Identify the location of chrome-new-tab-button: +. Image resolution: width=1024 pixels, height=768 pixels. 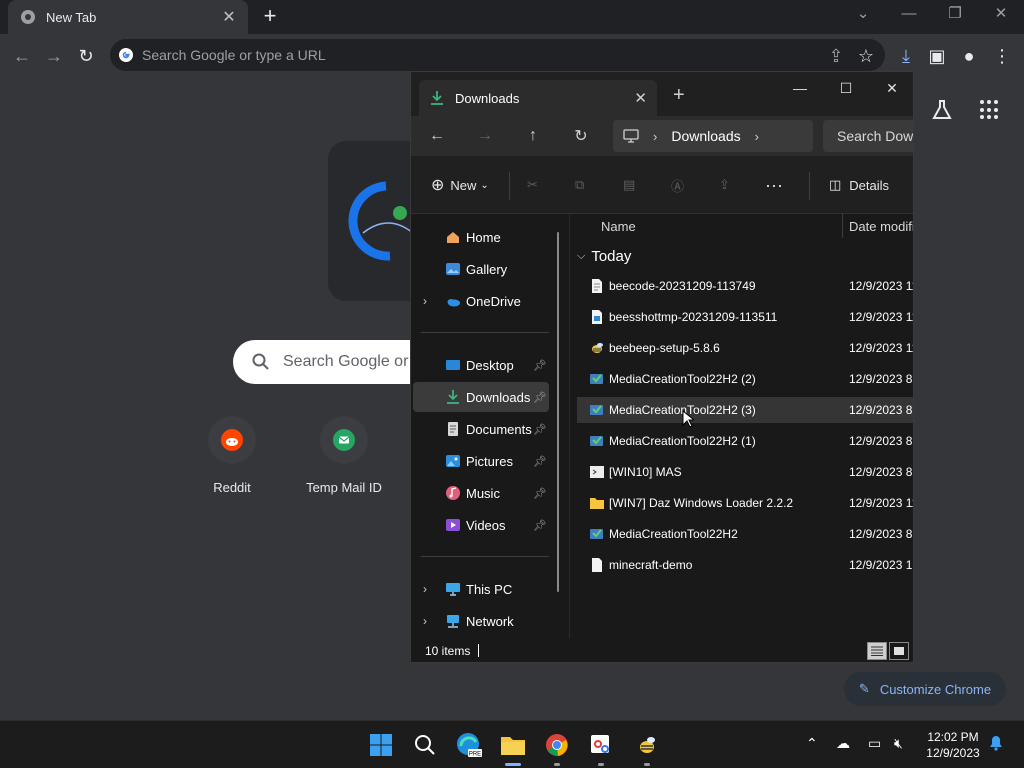
(270, 17).